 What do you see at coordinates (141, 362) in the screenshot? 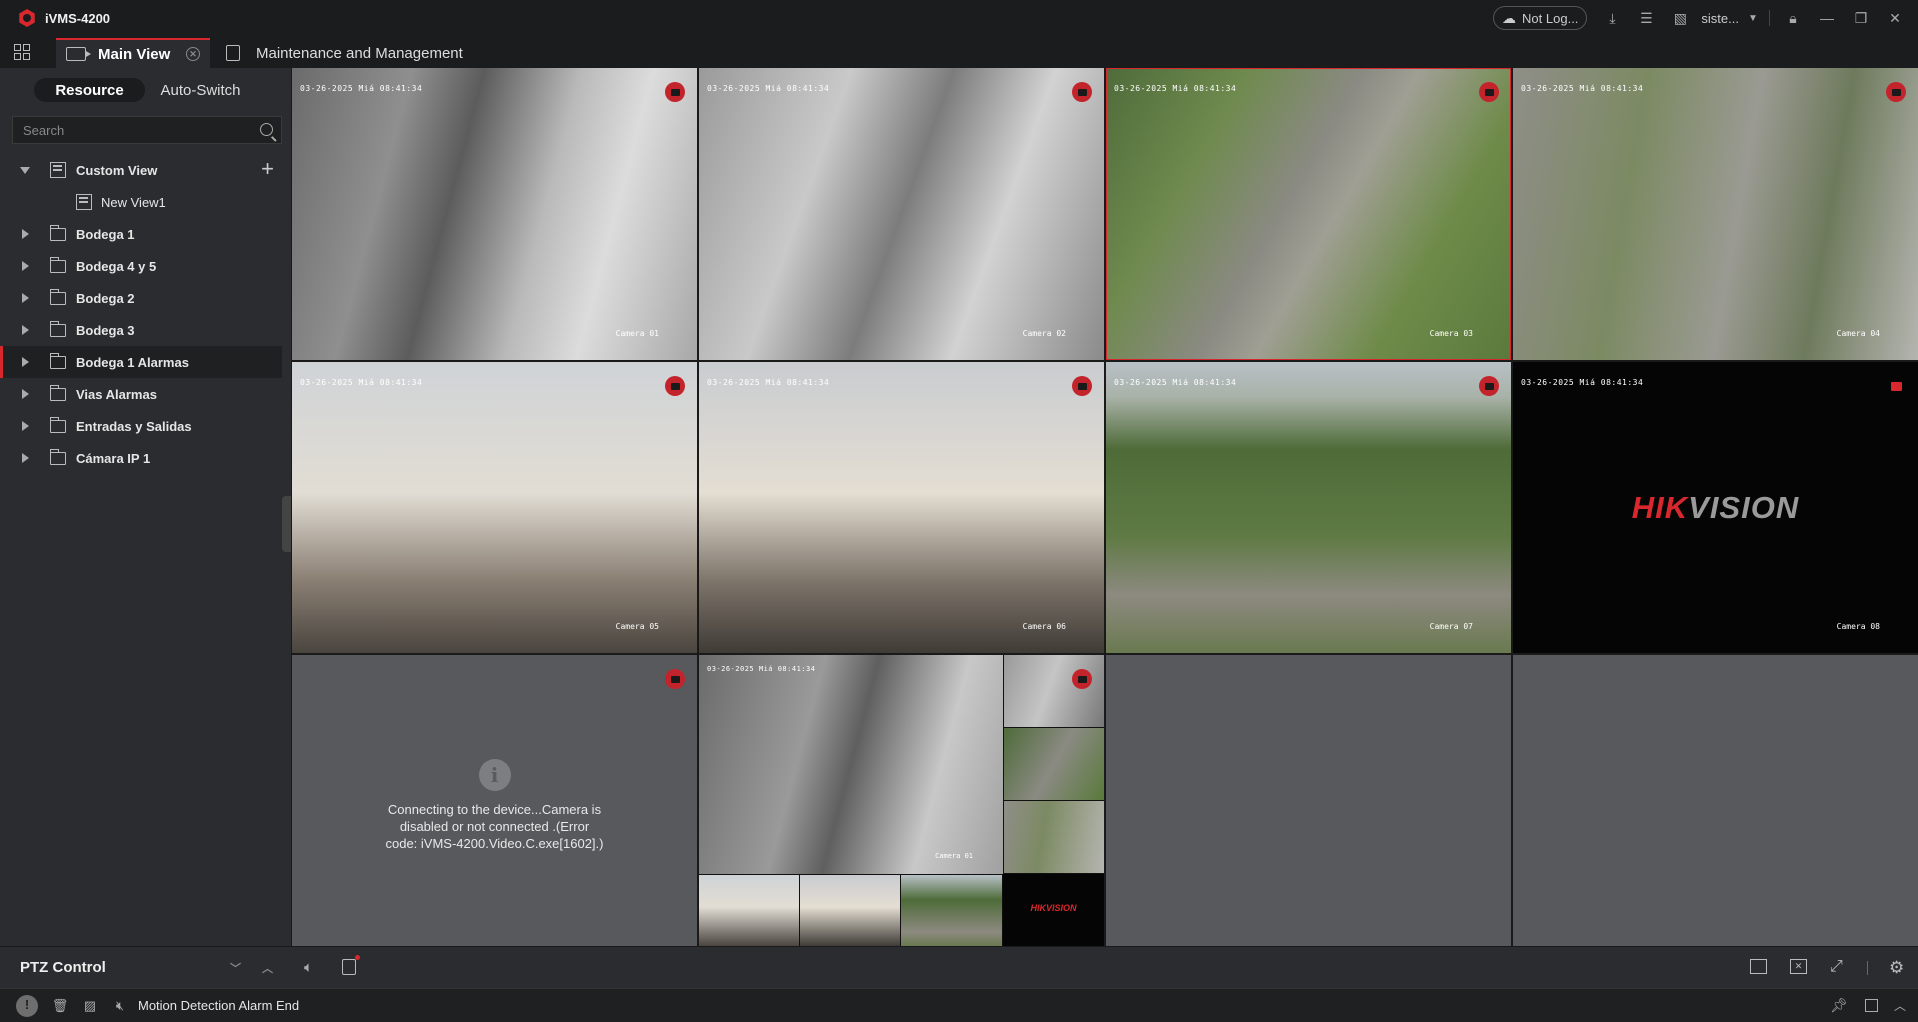
I see `tree-node-group-selected: Bodega 1 Alarmas` at bounding box center [141, 362].